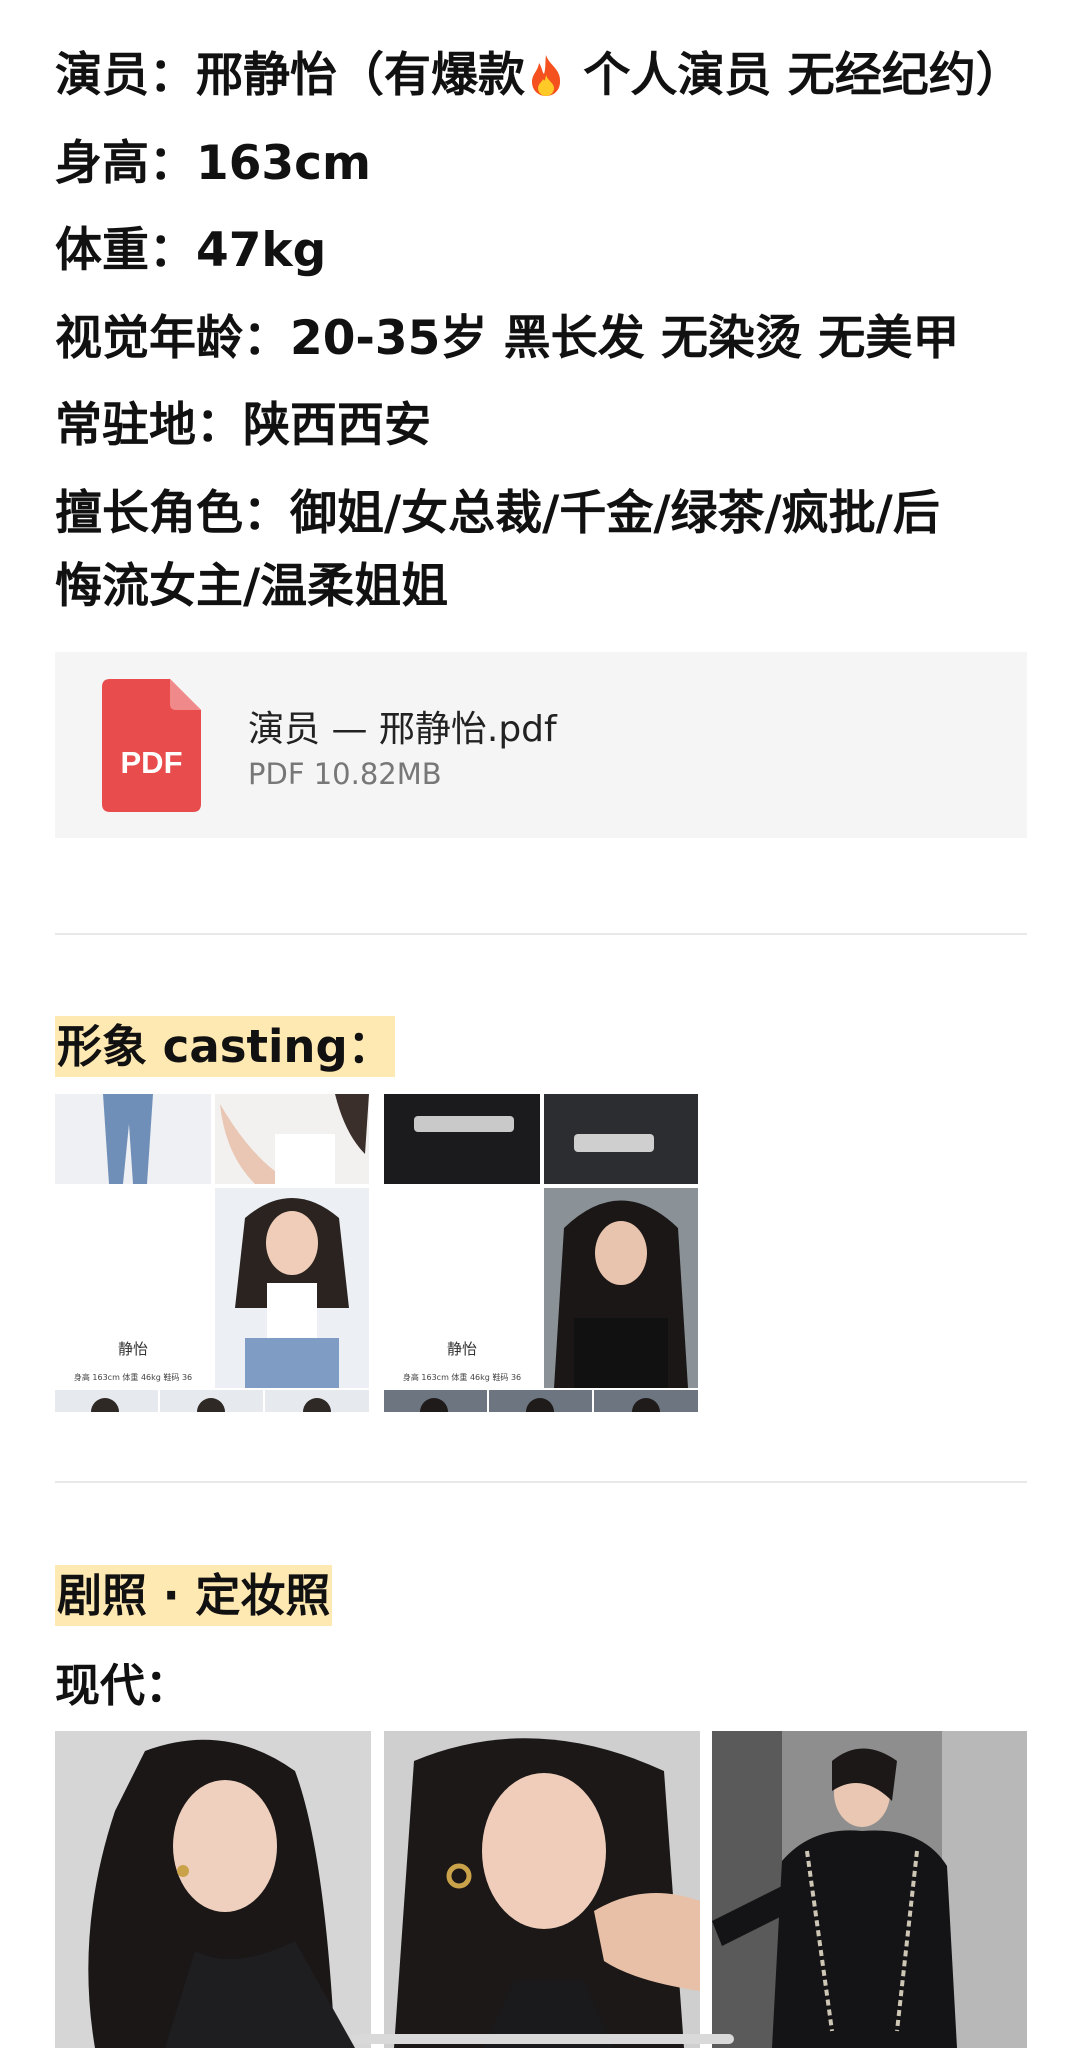  I want to click on visual-age-line: 视觉年龄：20-35岁 黑长发 无染烫 无美甲, so click(507, 338).